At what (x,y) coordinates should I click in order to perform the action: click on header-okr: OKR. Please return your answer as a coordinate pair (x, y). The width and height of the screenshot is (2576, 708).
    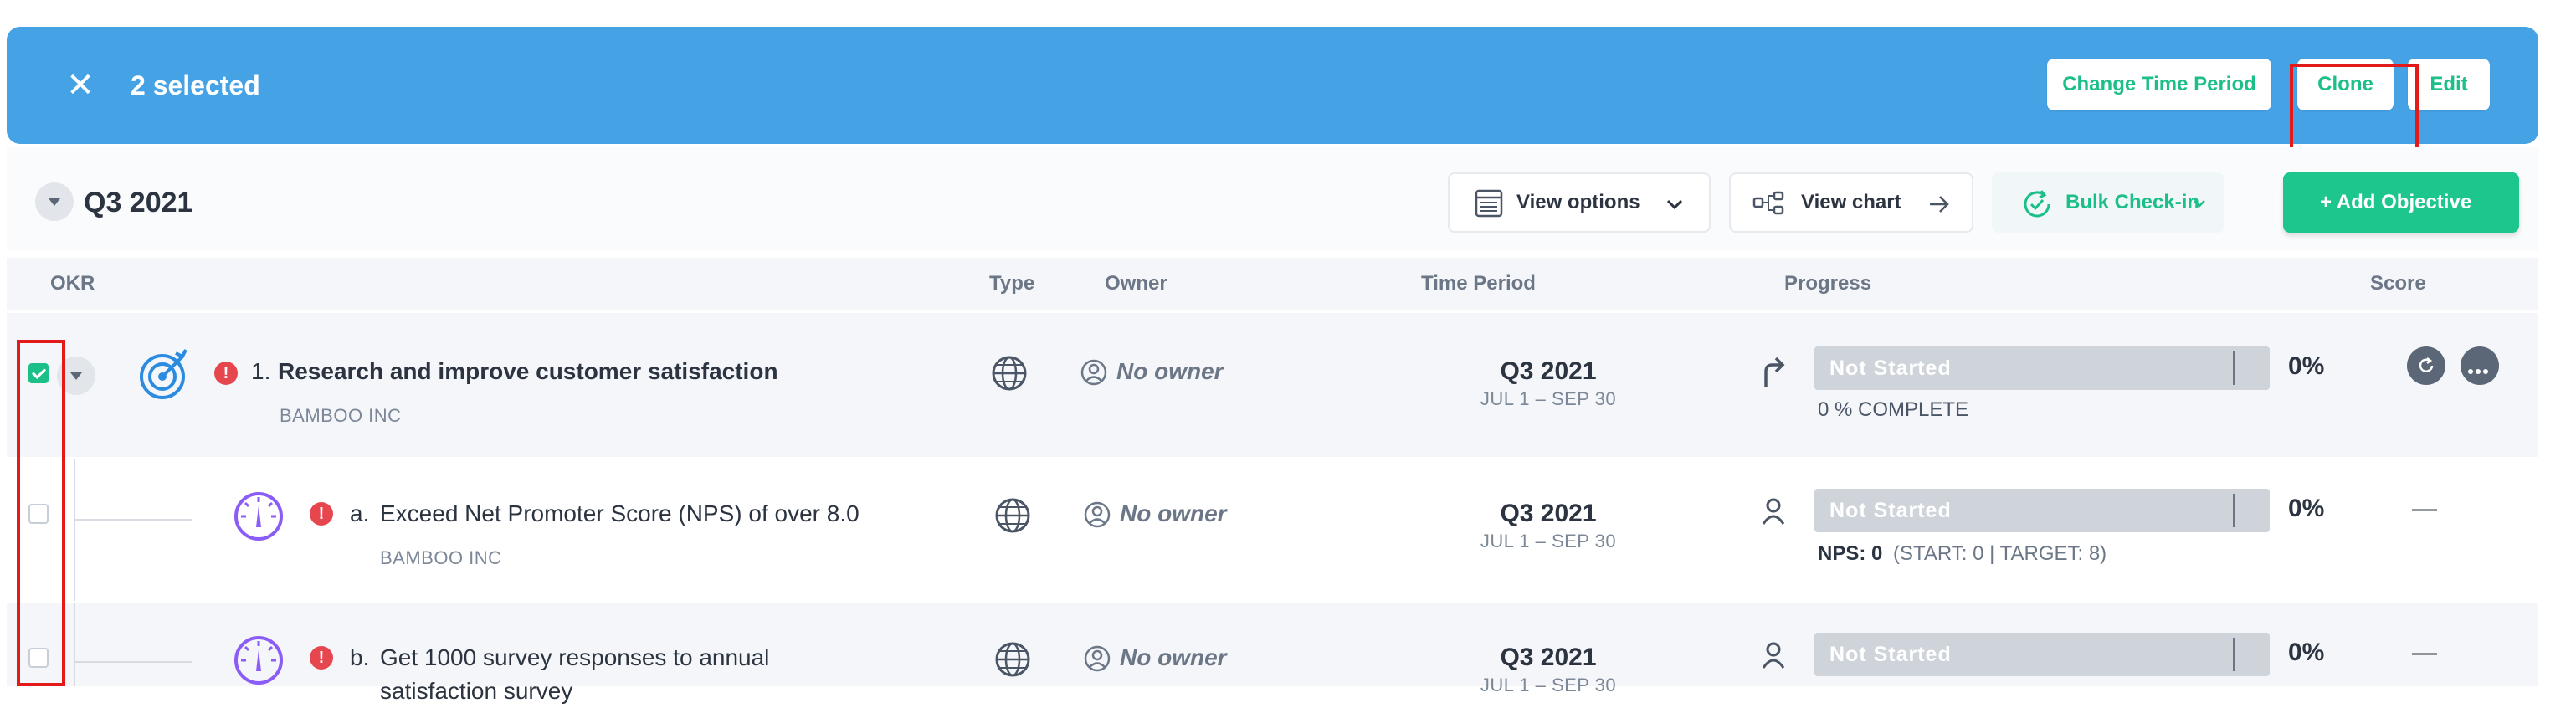
    Looking at the image, I should click on (72, 283).